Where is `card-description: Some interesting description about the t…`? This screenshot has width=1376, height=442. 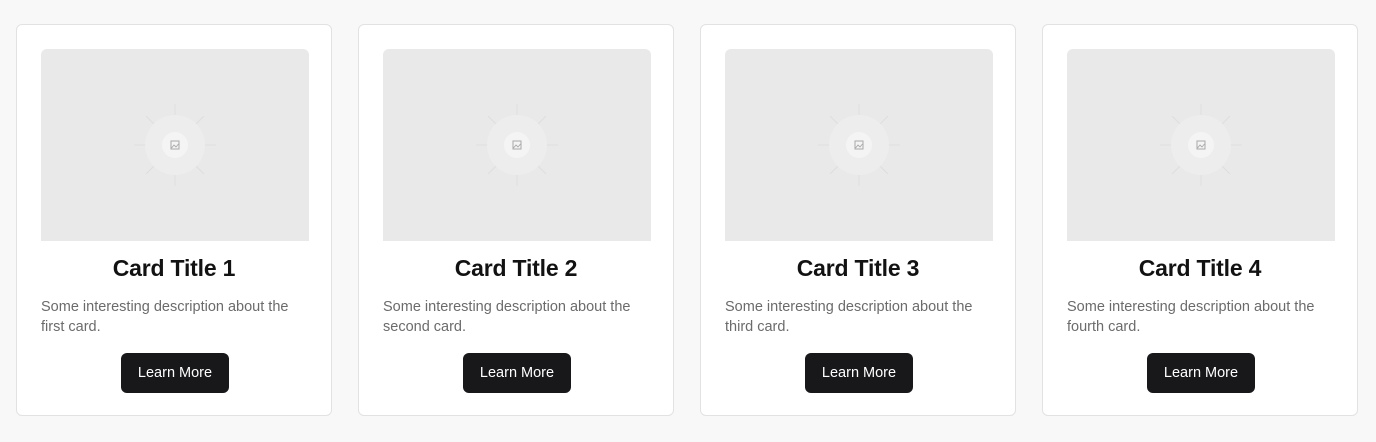
card-description: Some interesting description about the t… is located at coordinates (849, 317).